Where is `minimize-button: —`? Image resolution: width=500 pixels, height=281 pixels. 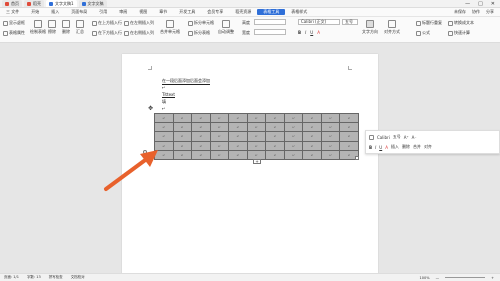
minimize-button: — is located at coordinates (467, 4).